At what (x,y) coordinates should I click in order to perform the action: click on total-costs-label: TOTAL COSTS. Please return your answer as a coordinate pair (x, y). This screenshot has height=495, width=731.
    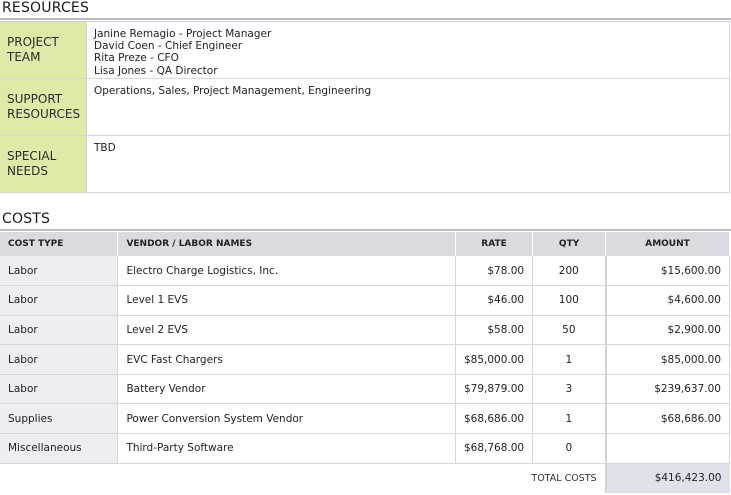
    Looking at the image, I should click on (564, 478).